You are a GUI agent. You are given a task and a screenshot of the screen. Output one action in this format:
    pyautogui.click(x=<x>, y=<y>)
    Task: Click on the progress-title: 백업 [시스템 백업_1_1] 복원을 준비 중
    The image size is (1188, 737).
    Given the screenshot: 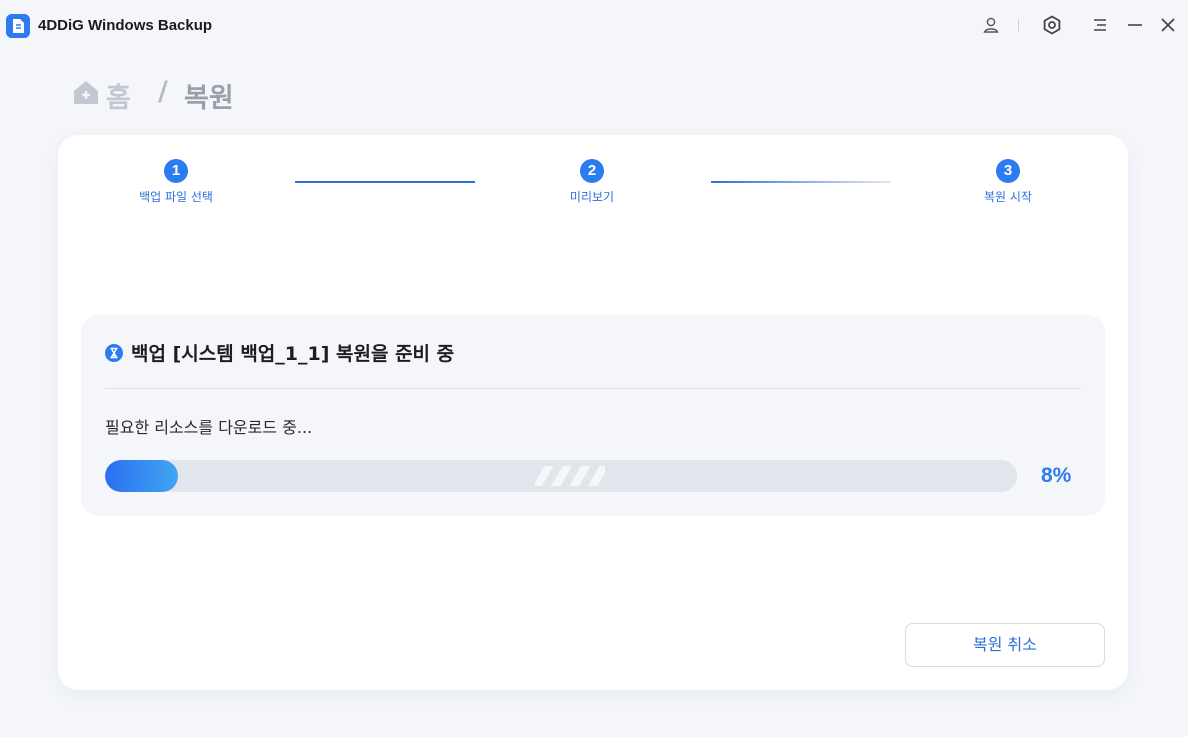 What is the action you would take?
    pyautogui.click(x=293, y=354)
    